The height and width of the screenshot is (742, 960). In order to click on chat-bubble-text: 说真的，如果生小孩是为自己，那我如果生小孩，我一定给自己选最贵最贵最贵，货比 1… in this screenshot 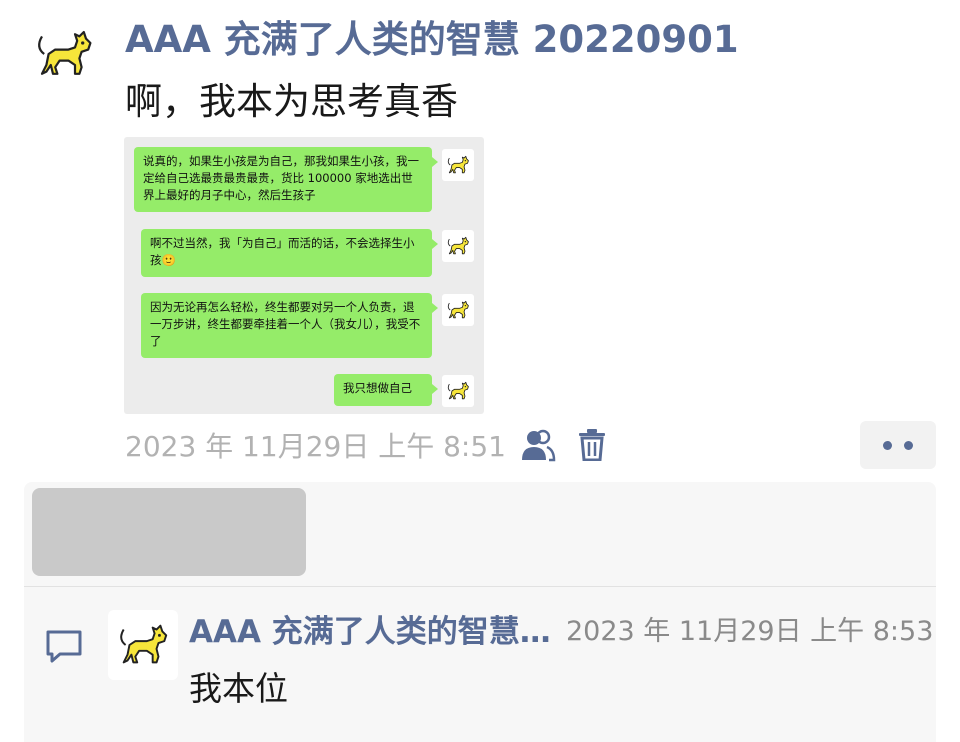, I will do `click(281, 178)`.